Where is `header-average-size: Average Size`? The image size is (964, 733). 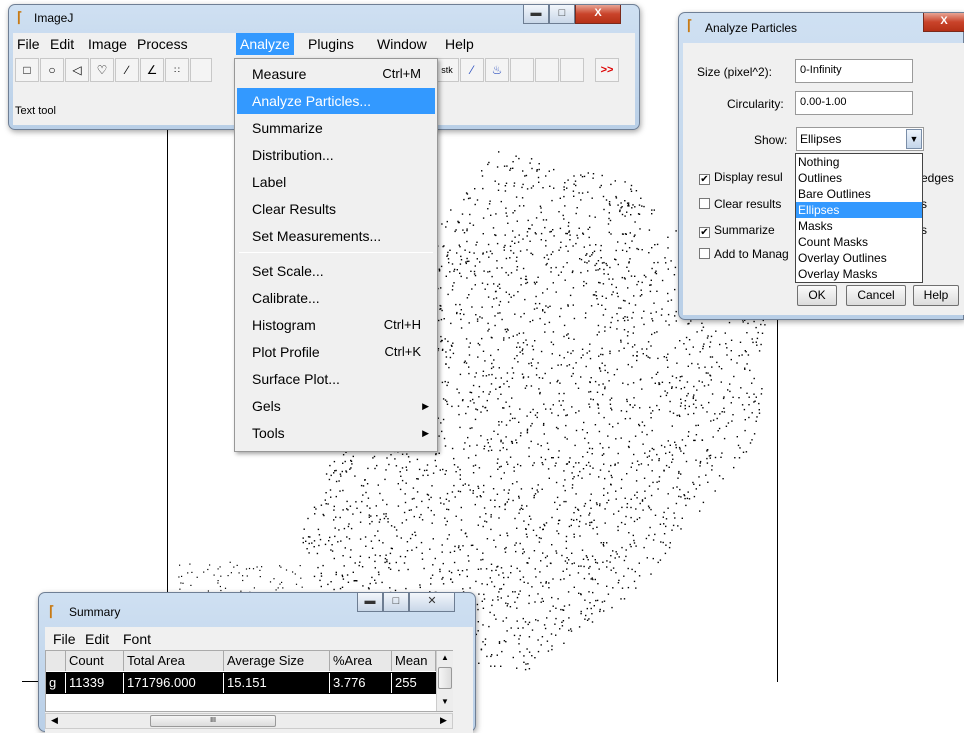 header-average-size: Average Size is located at coordinates (277, 661).